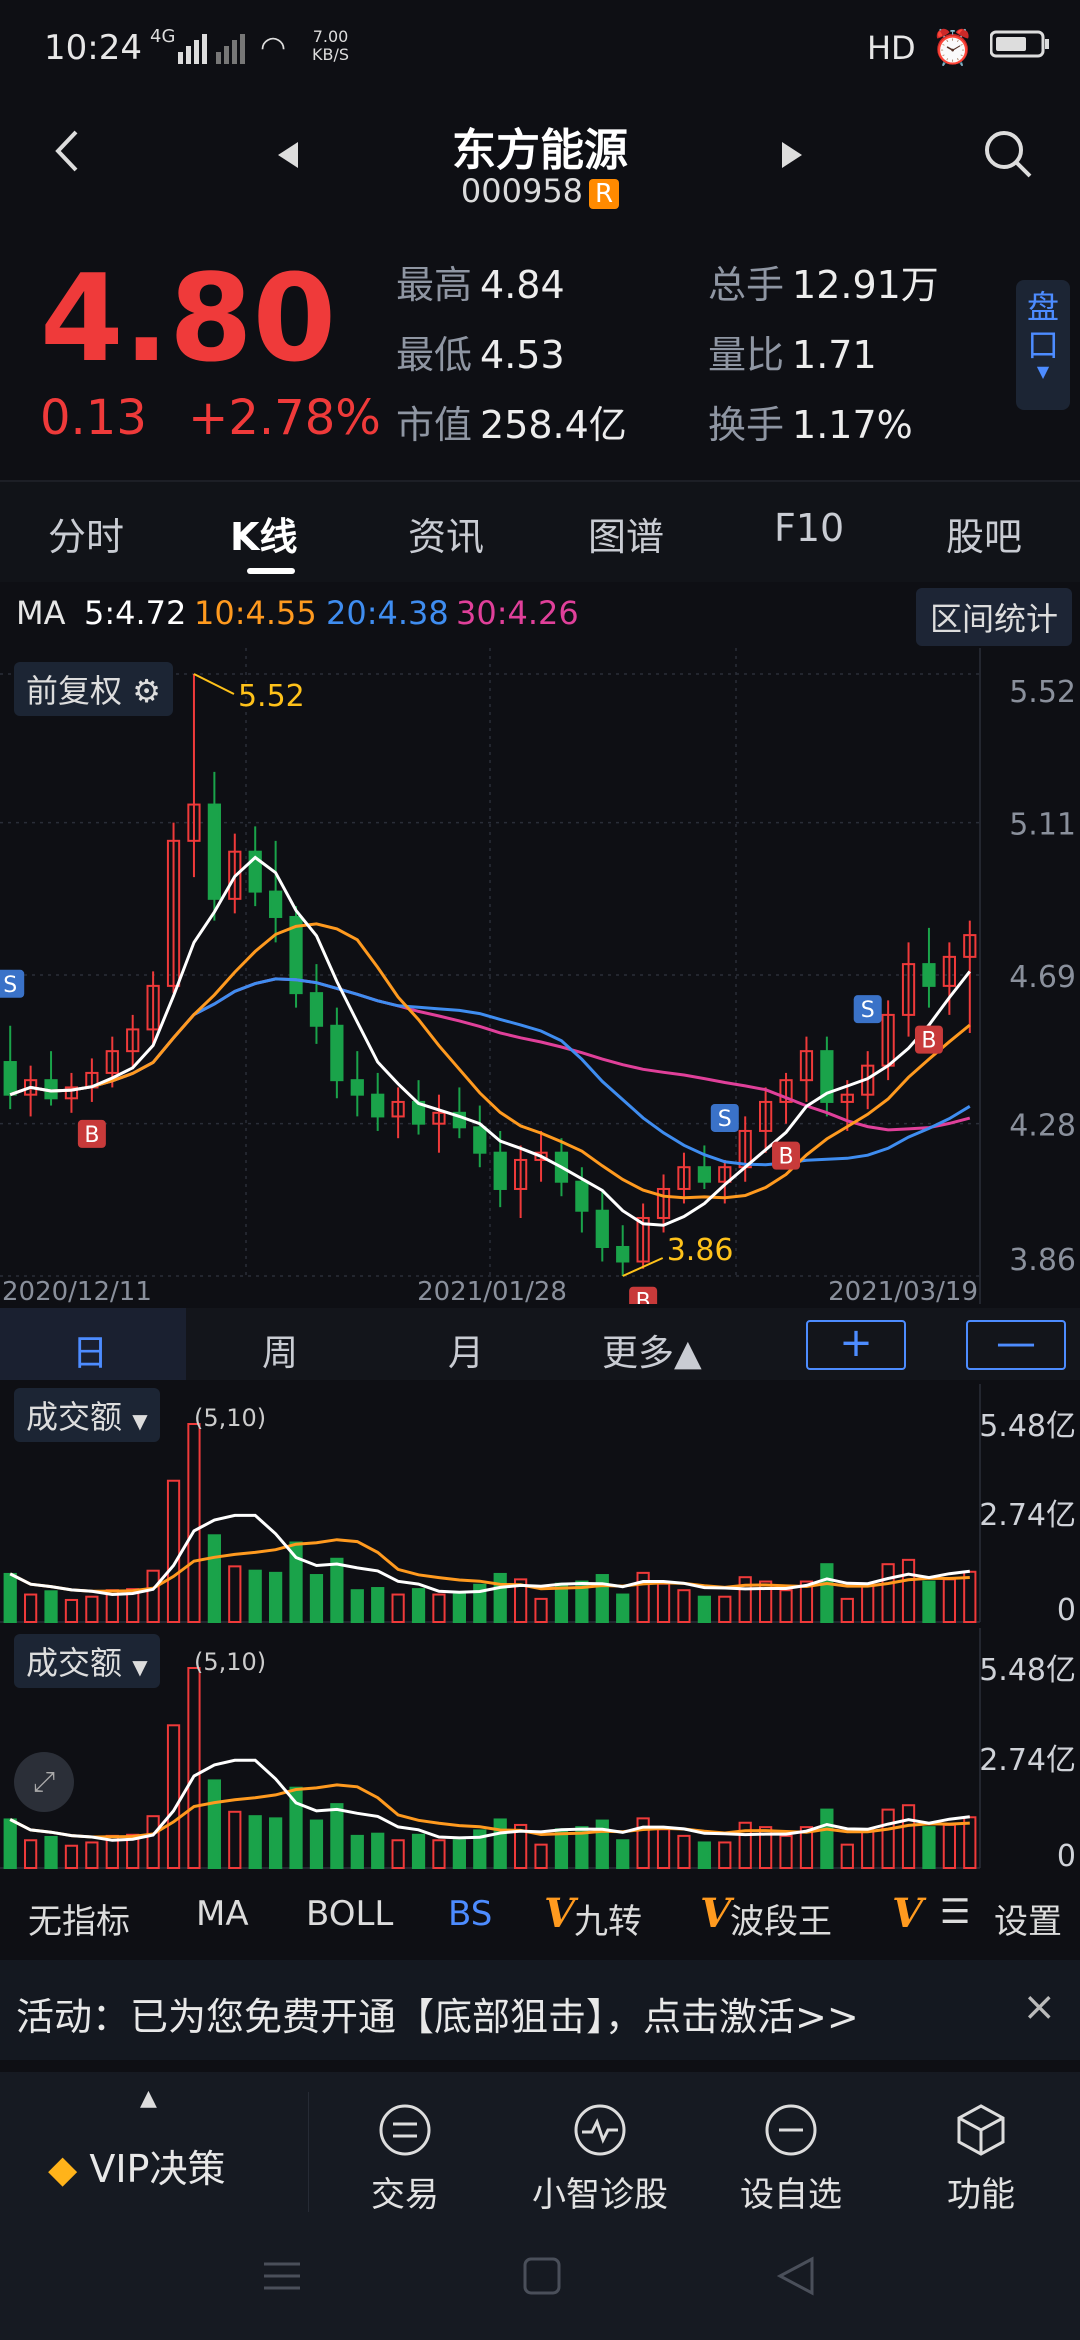  I want to click on settings-icon: ☰, so click(955, 1912).